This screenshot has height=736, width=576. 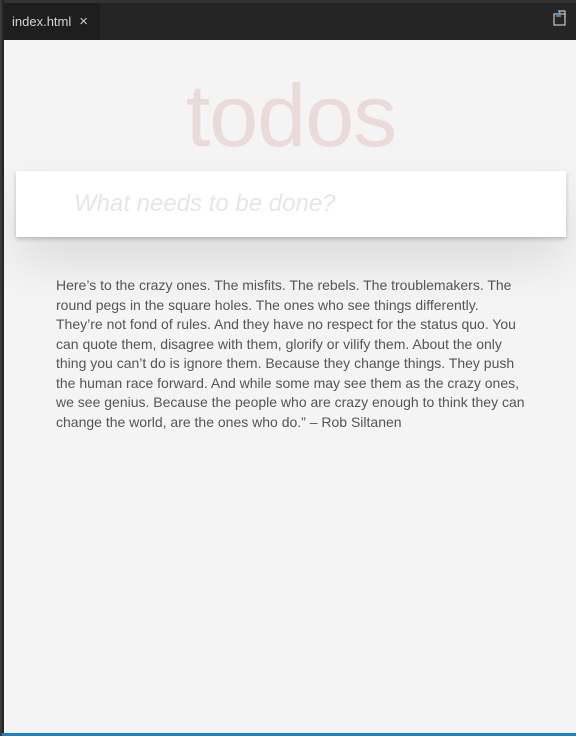 I want to click on close-icon: ×, so click(x=83, y=21).